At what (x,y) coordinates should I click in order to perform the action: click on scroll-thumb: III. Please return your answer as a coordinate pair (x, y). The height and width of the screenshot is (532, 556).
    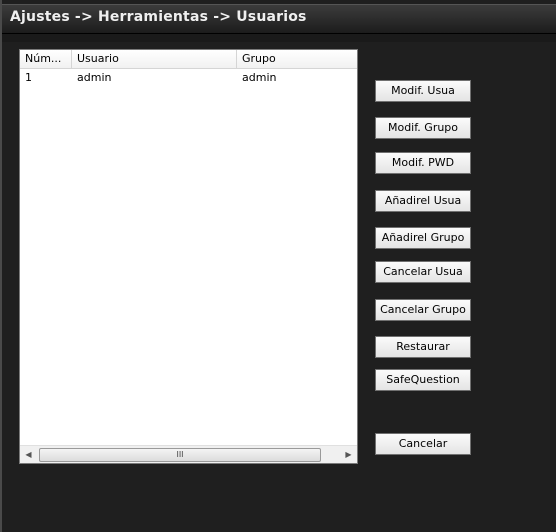
    Looking at the image, I should click on (180, 455).